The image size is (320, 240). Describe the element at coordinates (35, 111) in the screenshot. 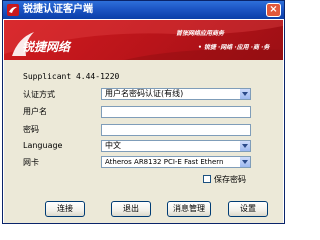

I see `username-label: 用户名` at that location.